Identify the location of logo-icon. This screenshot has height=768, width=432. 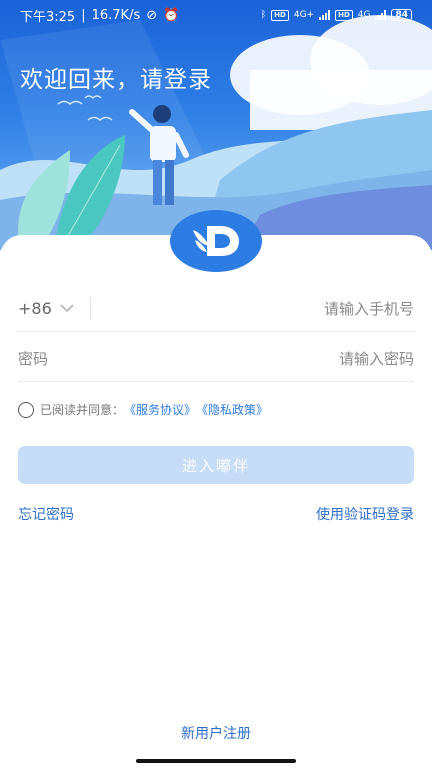
(216, 241).